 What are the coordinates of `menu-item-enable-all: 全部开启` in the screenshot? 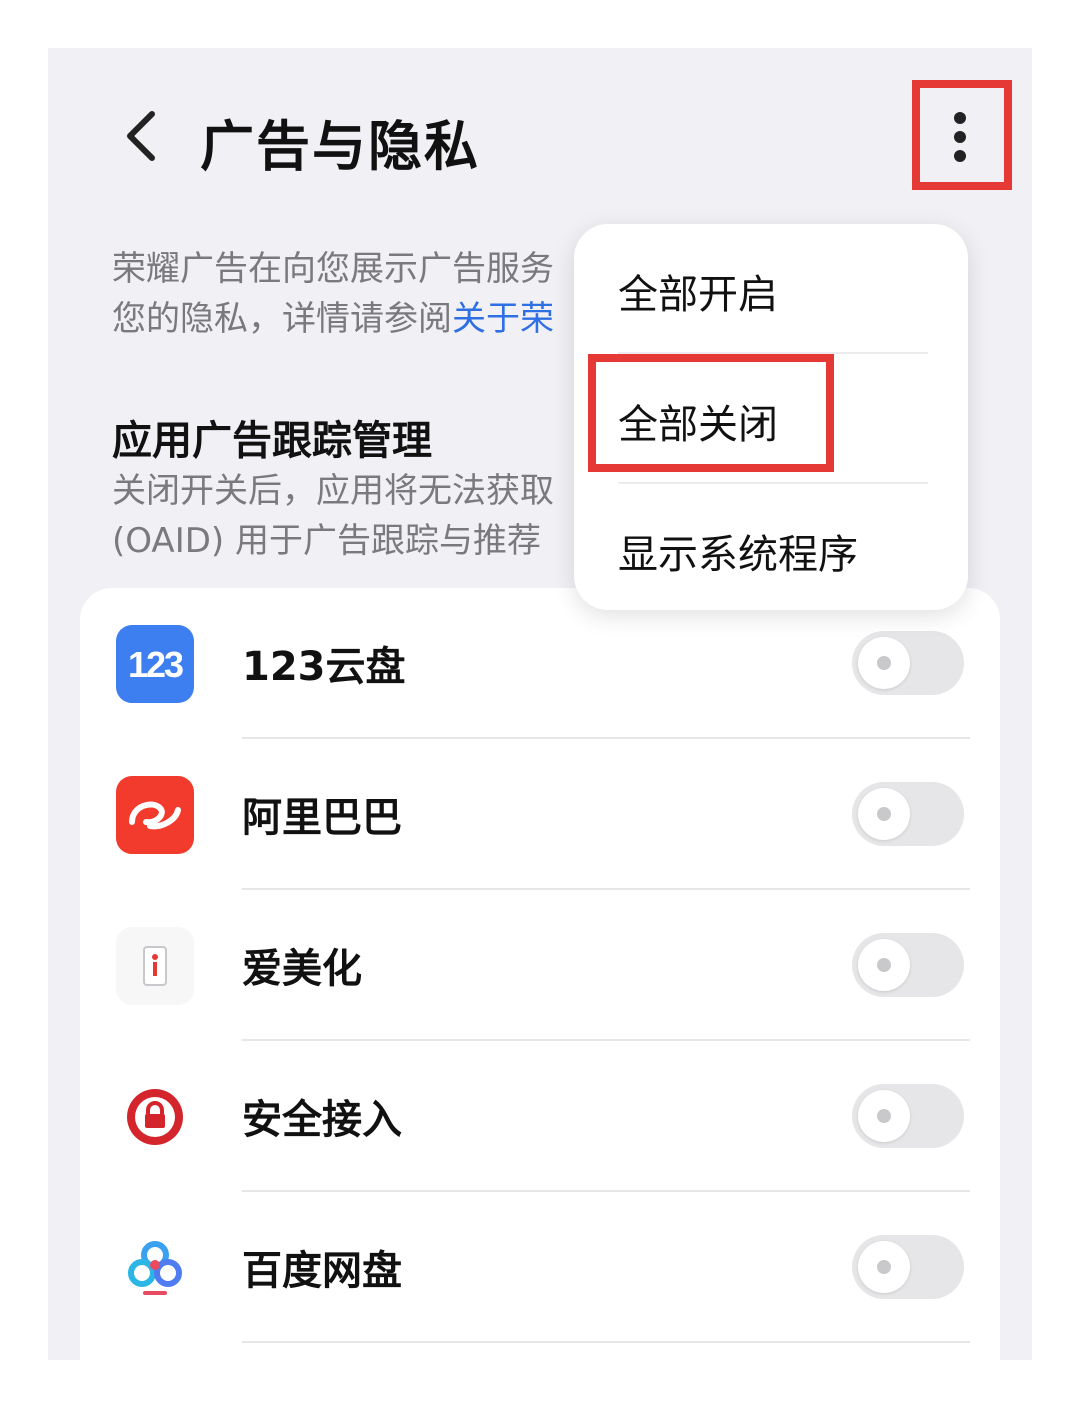 It's located at (771, 288).